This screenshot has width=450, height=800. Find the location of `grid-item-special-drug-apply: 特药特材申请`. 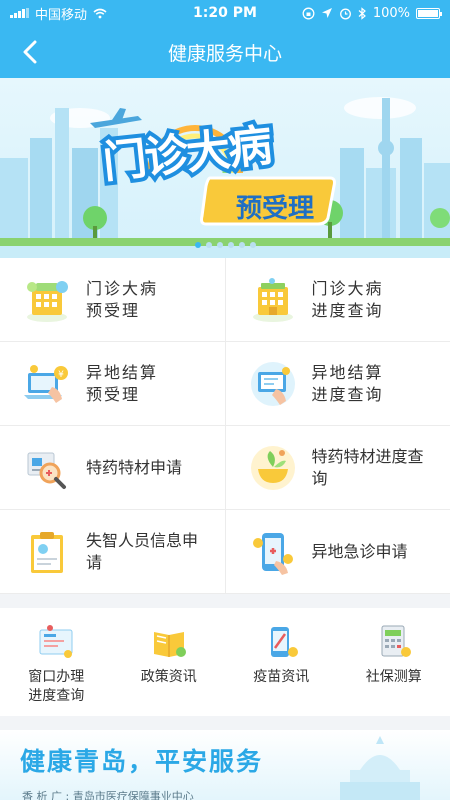

grid-item-special-drug-apply: 特药特材申请 is located at coordinates (112, 467).